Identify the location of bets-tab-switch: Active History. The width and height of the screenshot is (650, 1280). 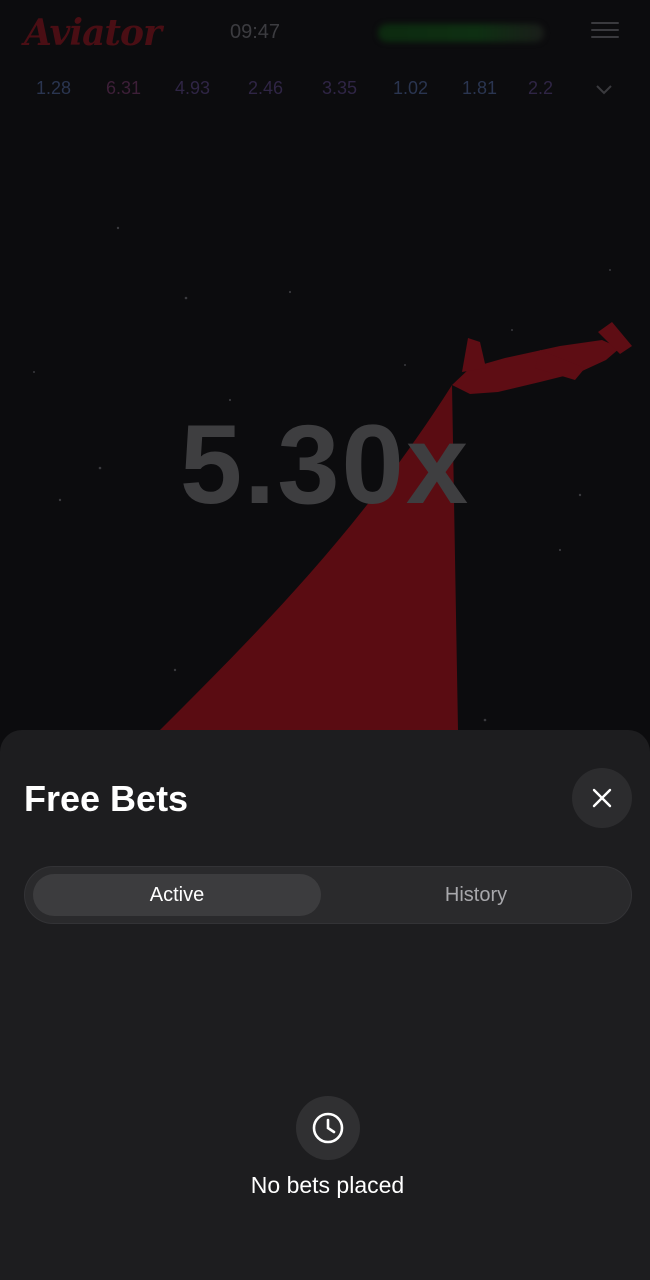
(328, 895).